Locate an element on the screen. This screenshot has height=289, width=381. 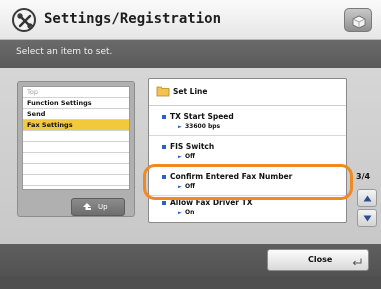
path-item-send: Send is located at coordinates (76, 114).